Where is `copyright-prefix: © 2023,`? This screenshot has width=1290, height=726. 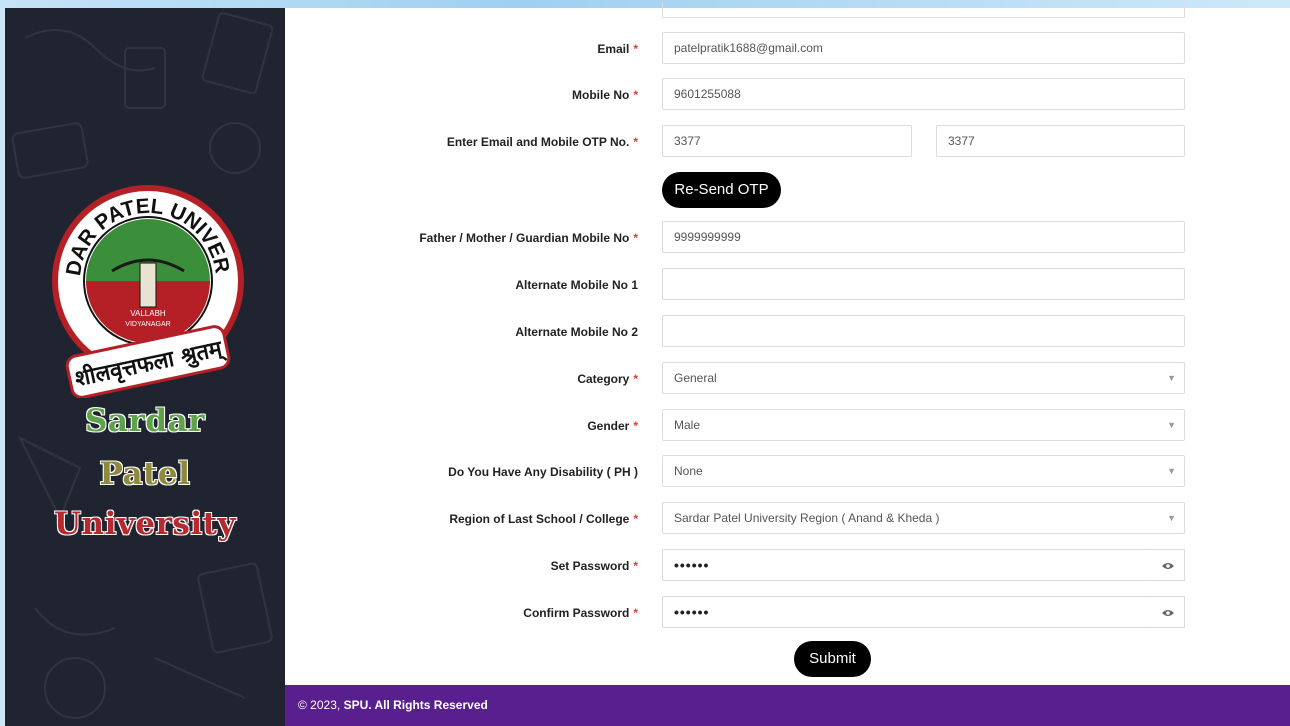
copyright-prefix: © 2023, is located at coordinates (319, 705).